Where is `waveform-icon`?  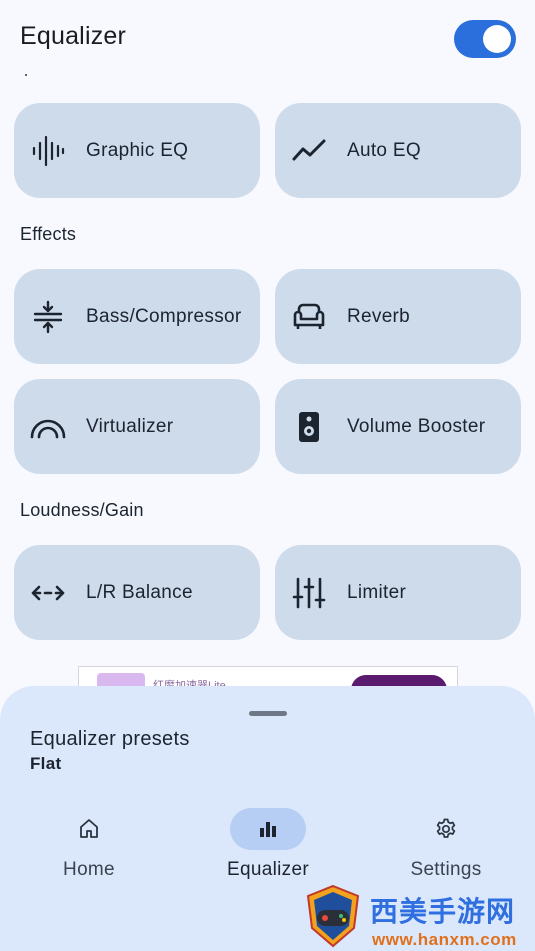 waveform-icon is located at coordinates (48, 151).